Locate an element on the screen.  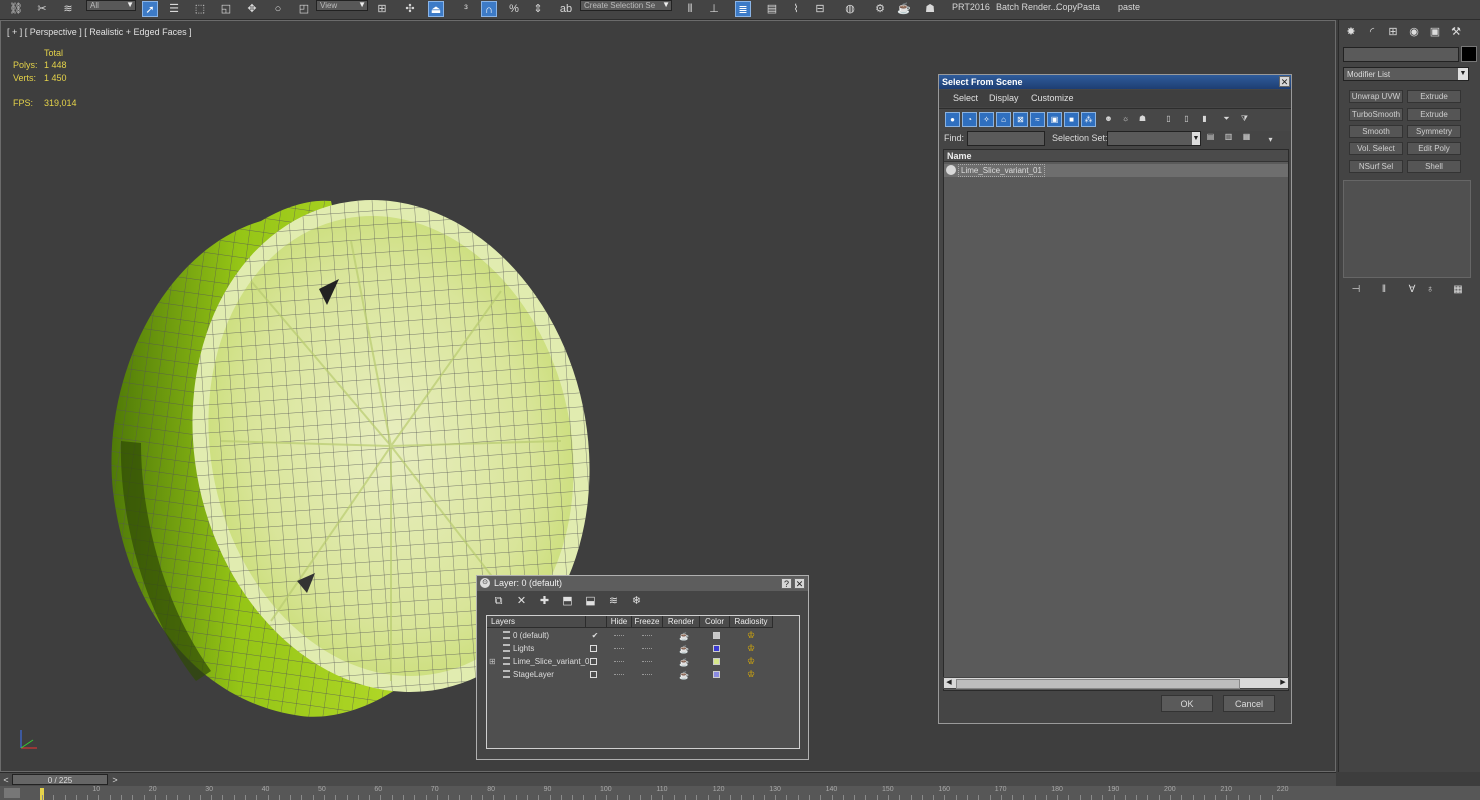
layer-name: 0 (default) is located at coordinates (551, 635).